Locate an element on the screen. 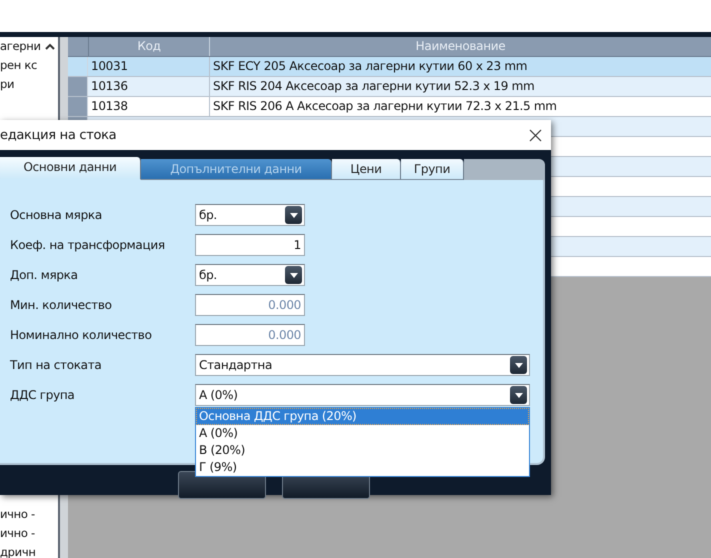  dropdown-option: Основна ДДС група (20%) is located at coordinates (362, 416).